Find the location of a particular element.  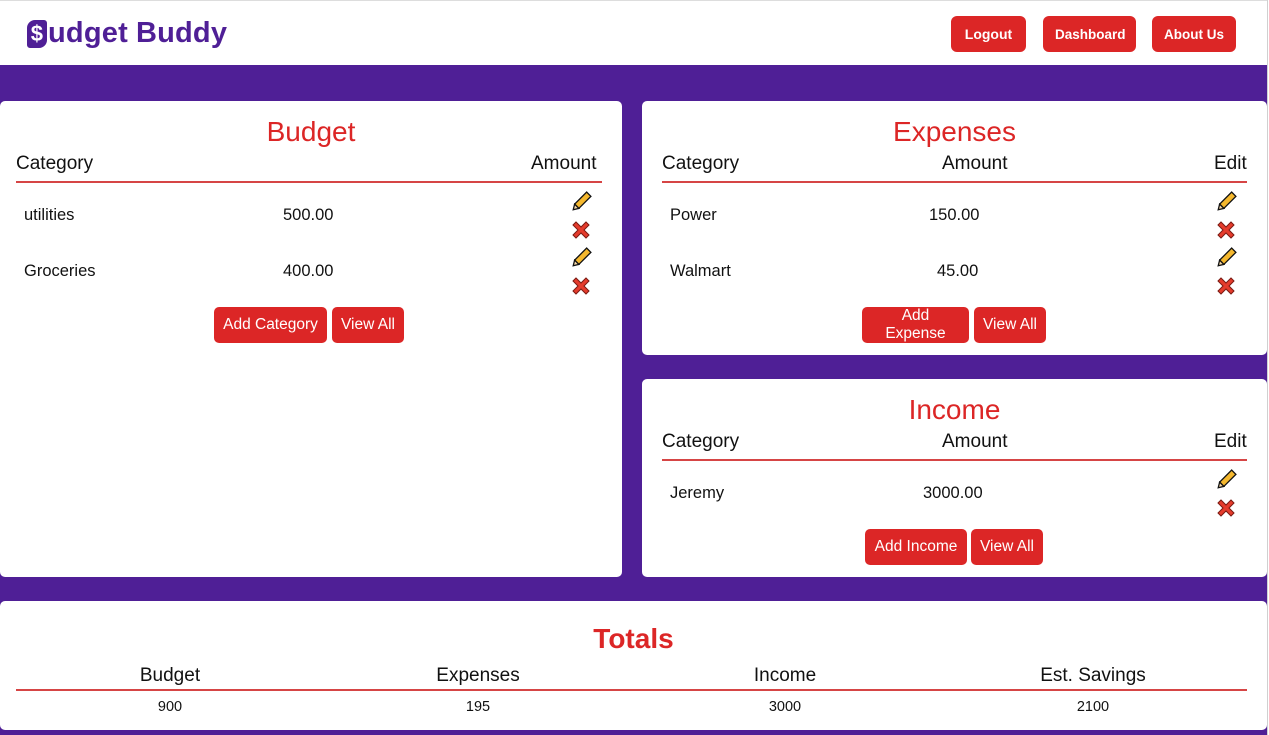

dollar-icon: $ is located at coordinates (37, 33).